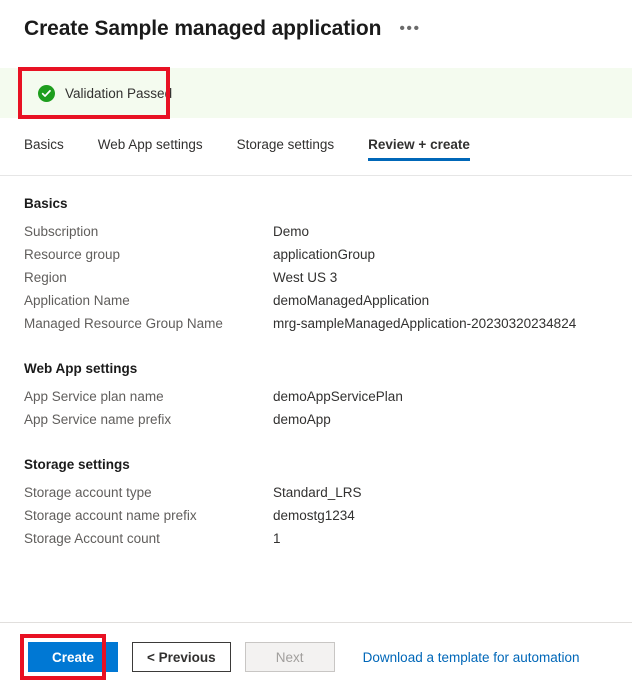 This screenshot has width=632, height=686. I want to click on section-title: Basics, so click(46, 203).